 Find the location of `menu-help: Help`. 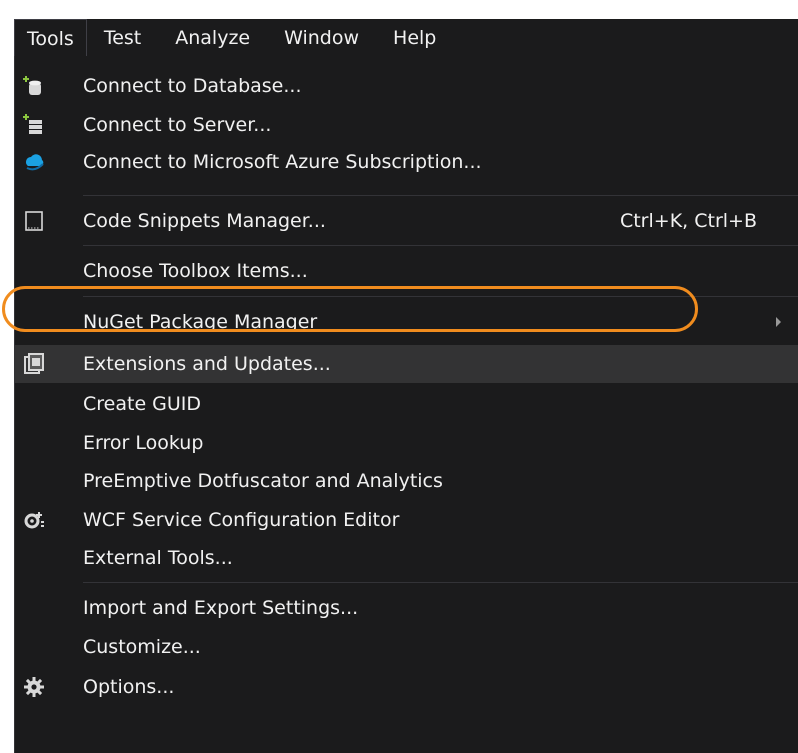

menu-help: Help is located at coordinates (414, 38).